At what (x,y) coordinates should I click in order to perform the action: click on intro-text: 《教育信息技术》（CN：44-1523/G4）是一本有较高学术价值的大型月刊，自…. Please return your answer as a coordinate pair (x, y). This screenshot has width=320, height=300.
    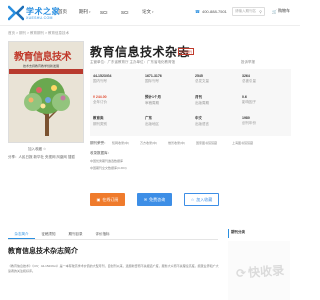
    Looking at the image, I should click on (113, 268).